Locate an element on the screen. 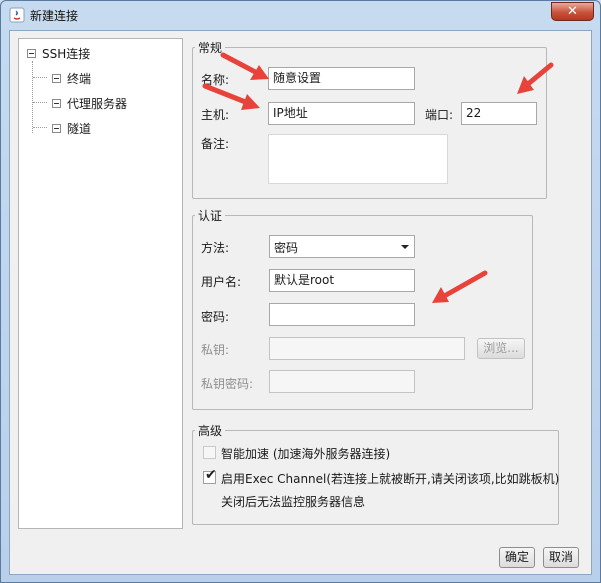 The width and height of the screenshot is (601, 583). host-field: IP地址 is located at coordinates (341, 113).